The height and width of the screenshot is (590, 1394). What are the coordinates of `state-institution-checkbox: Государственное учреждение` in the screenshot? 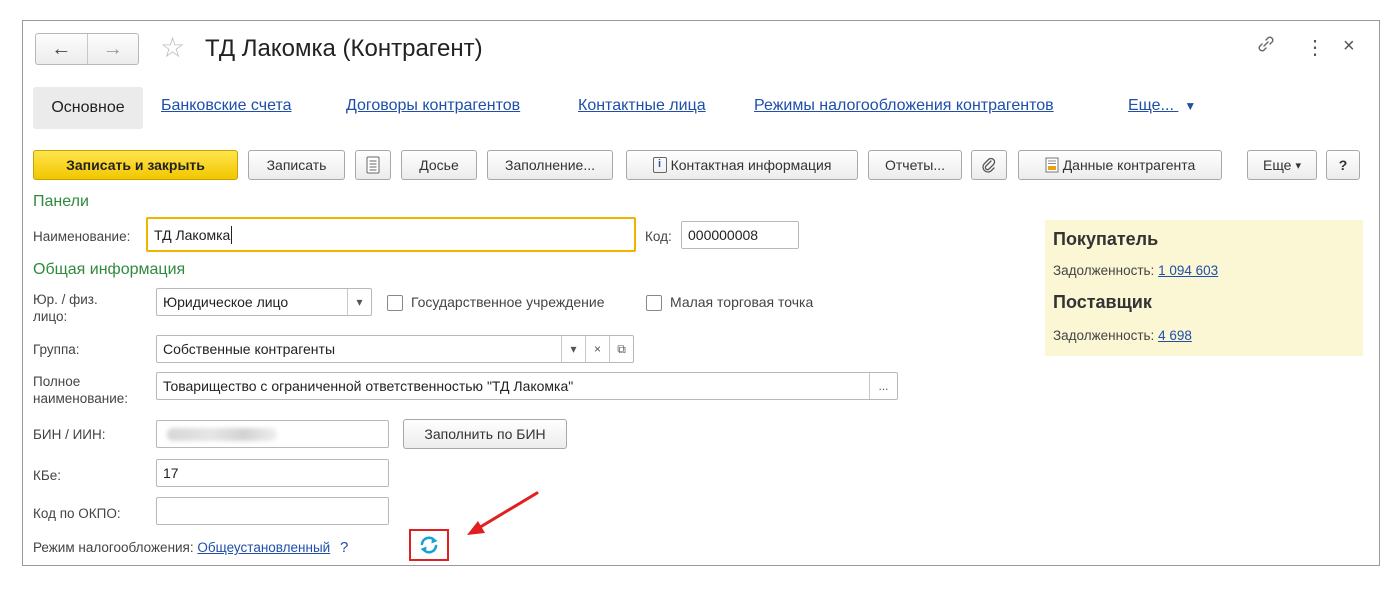 It's located at (496, 303).